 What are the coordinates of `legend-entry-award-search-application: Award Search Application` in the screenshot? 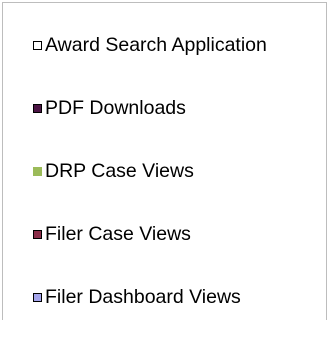 It's located at (150, 45).